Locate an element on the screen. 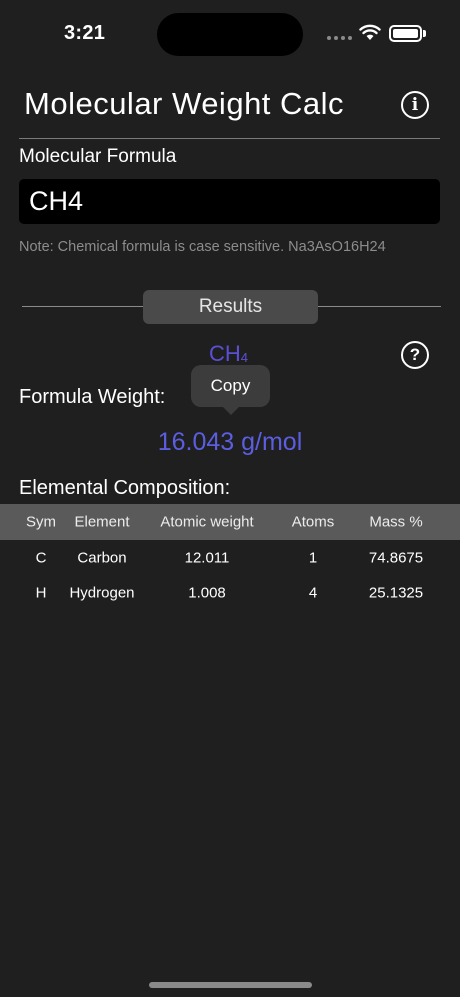 Image resolution: width=460 pixels, height=997 pixels. info-icon: i is located at coordinates (415, 105).